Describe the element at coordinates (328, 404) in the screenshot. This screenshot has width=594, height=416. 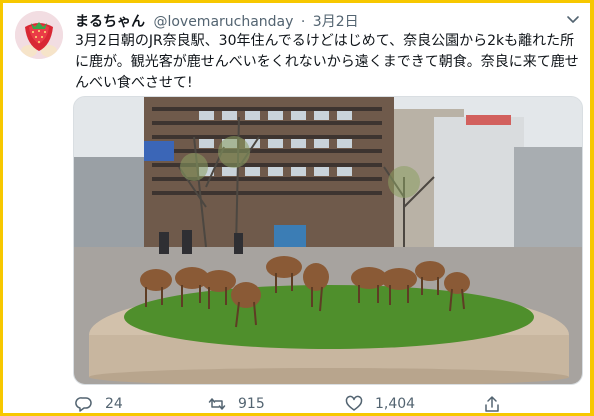
I see `tweet-actions: 24 915 1,404` at that location.